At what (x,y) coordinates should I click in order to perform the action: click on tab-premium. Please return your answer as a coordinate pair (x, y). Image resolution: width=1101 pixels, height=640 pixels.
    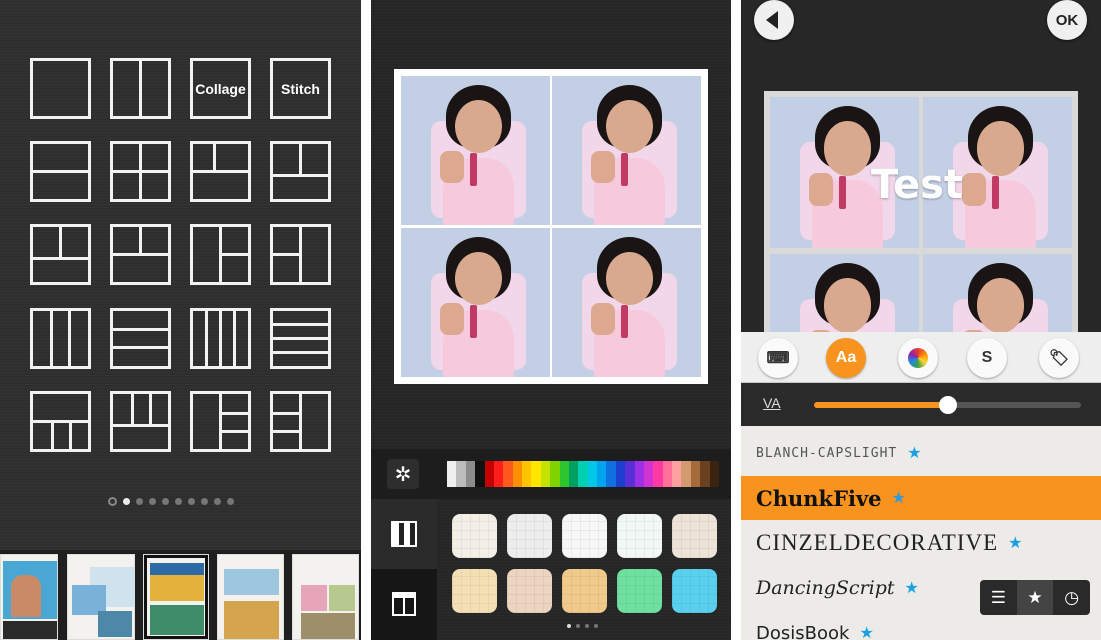
    Looking at the image, I should click on (404, 604).